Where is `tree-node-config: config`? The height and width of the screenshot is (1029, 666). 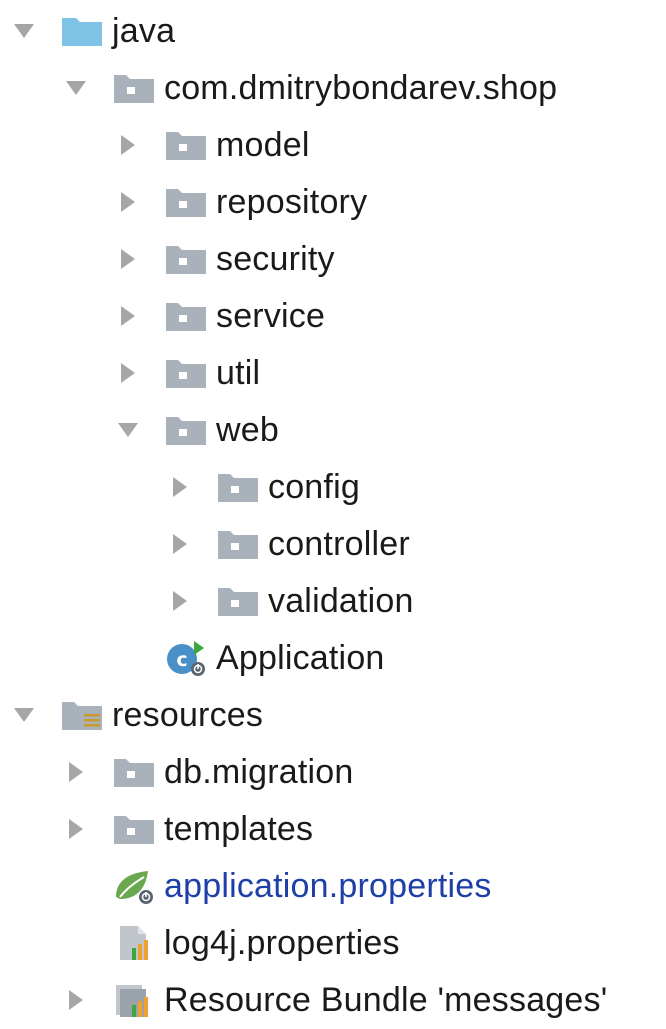
tree-node-config: config is located at coordinates (333, 487).